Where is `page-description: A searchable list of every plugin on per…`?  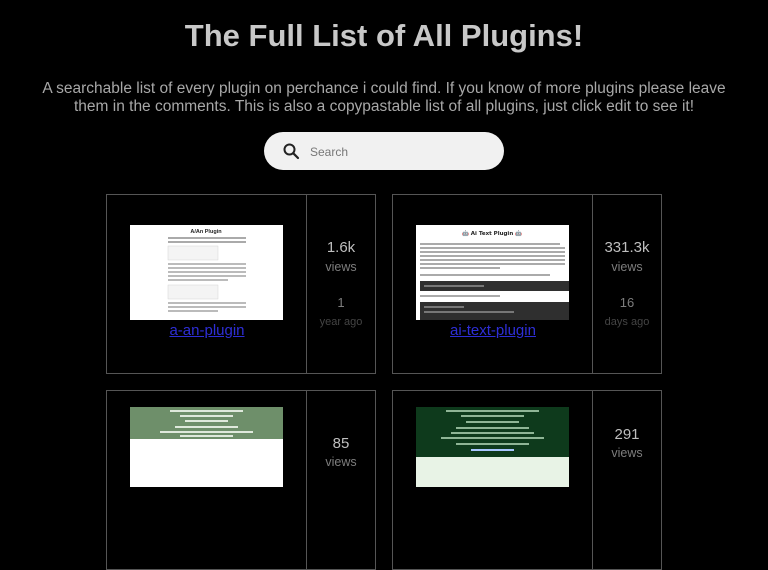 page-description: A searchable list of every plugin on per… is located at coordinates (384, 97).